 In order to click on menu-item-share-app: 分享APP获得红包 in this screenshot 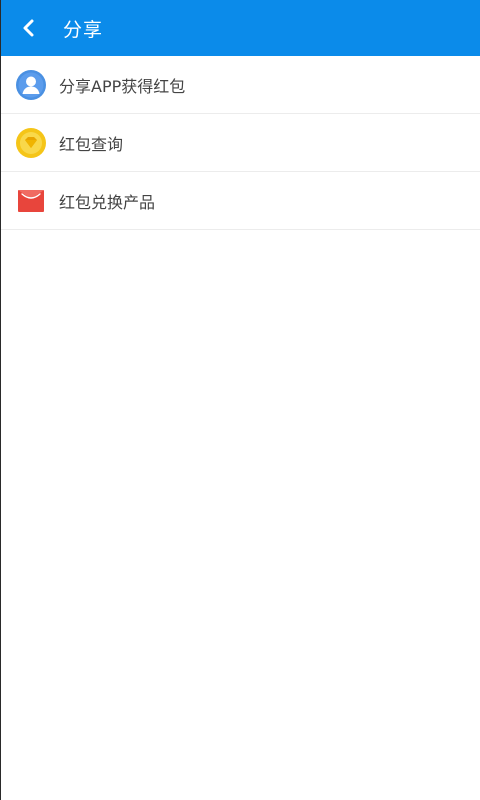, I will do `click(240, 85)`.